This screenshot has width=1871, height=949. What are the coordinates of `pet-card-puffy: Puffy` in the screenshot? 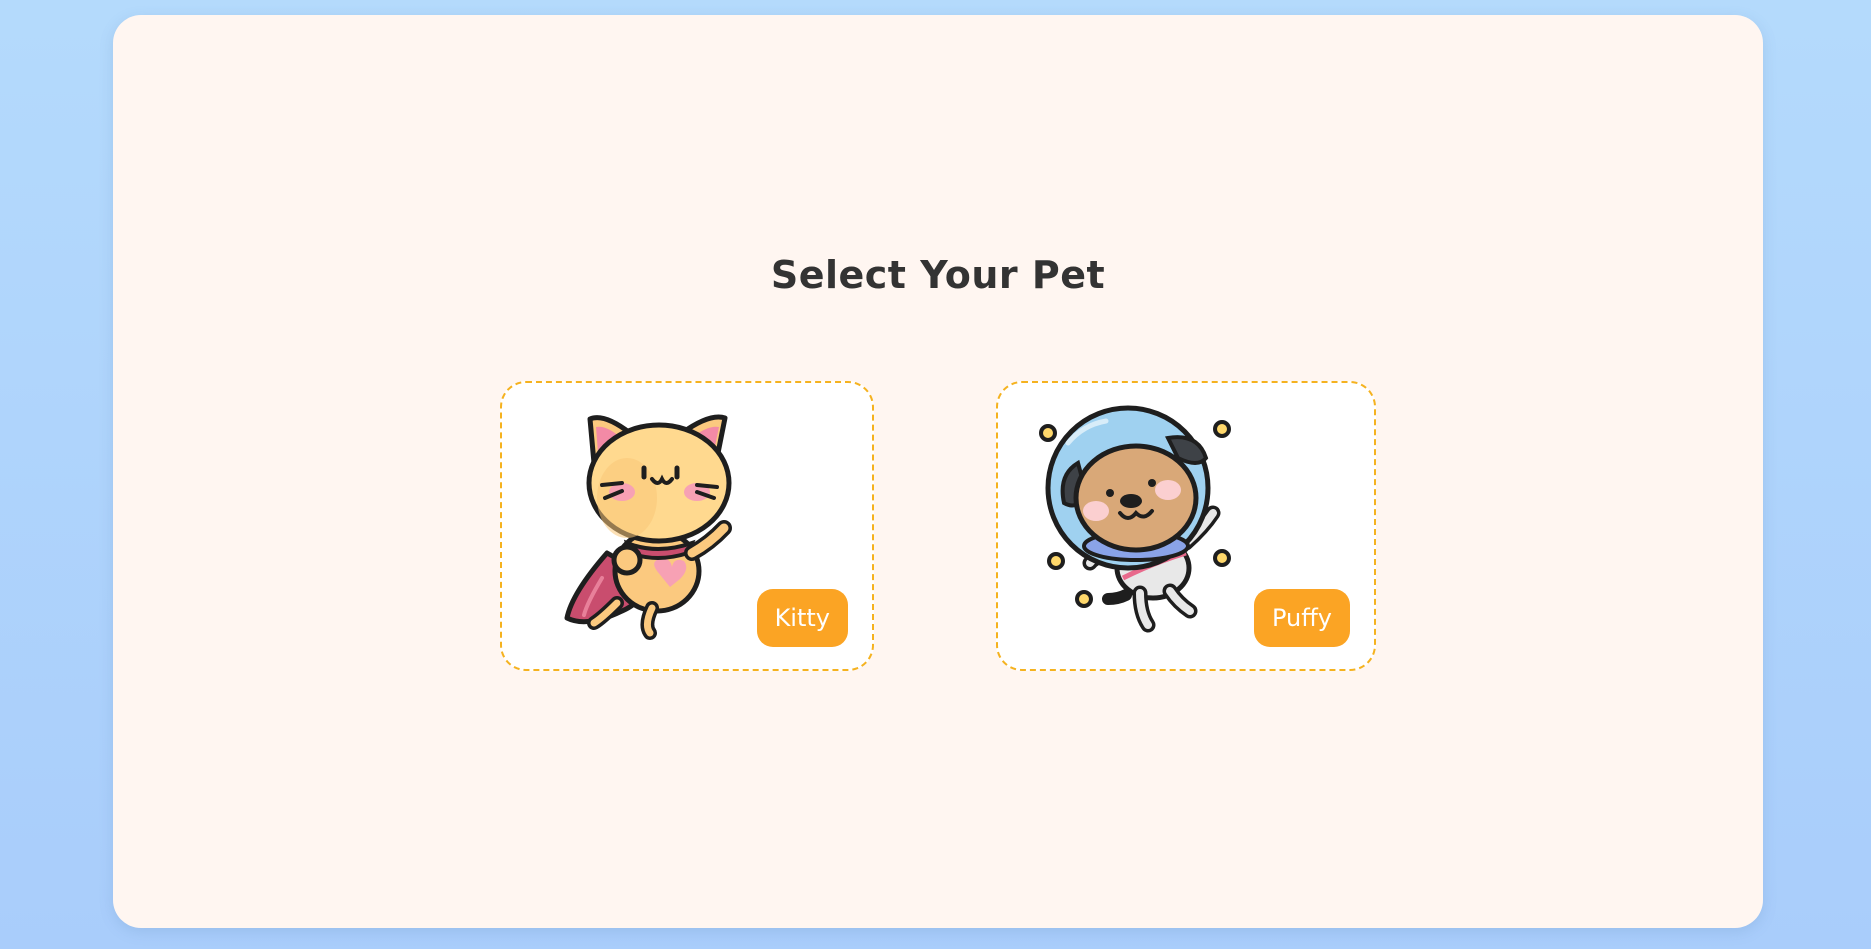 It's located at (1186, 526).